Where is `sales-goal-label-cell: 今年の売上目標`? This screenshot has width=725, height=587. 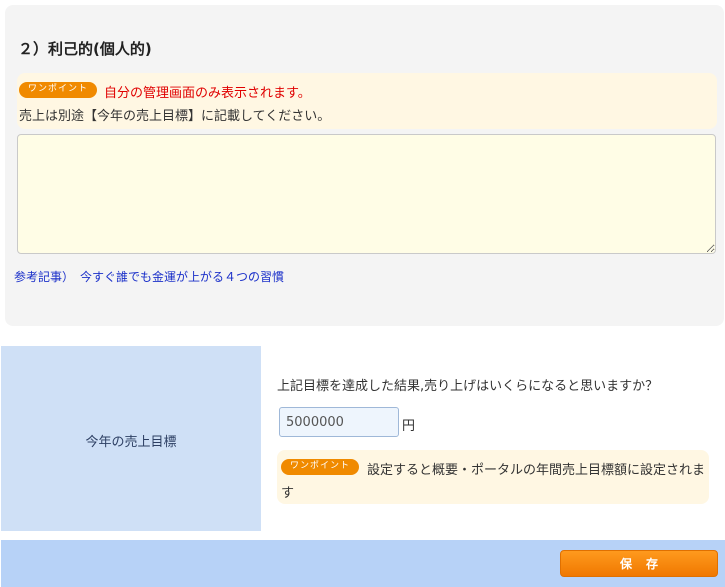
sales-goal-label-cell: 今年の売上目標 is located at coordinates (131, 438).